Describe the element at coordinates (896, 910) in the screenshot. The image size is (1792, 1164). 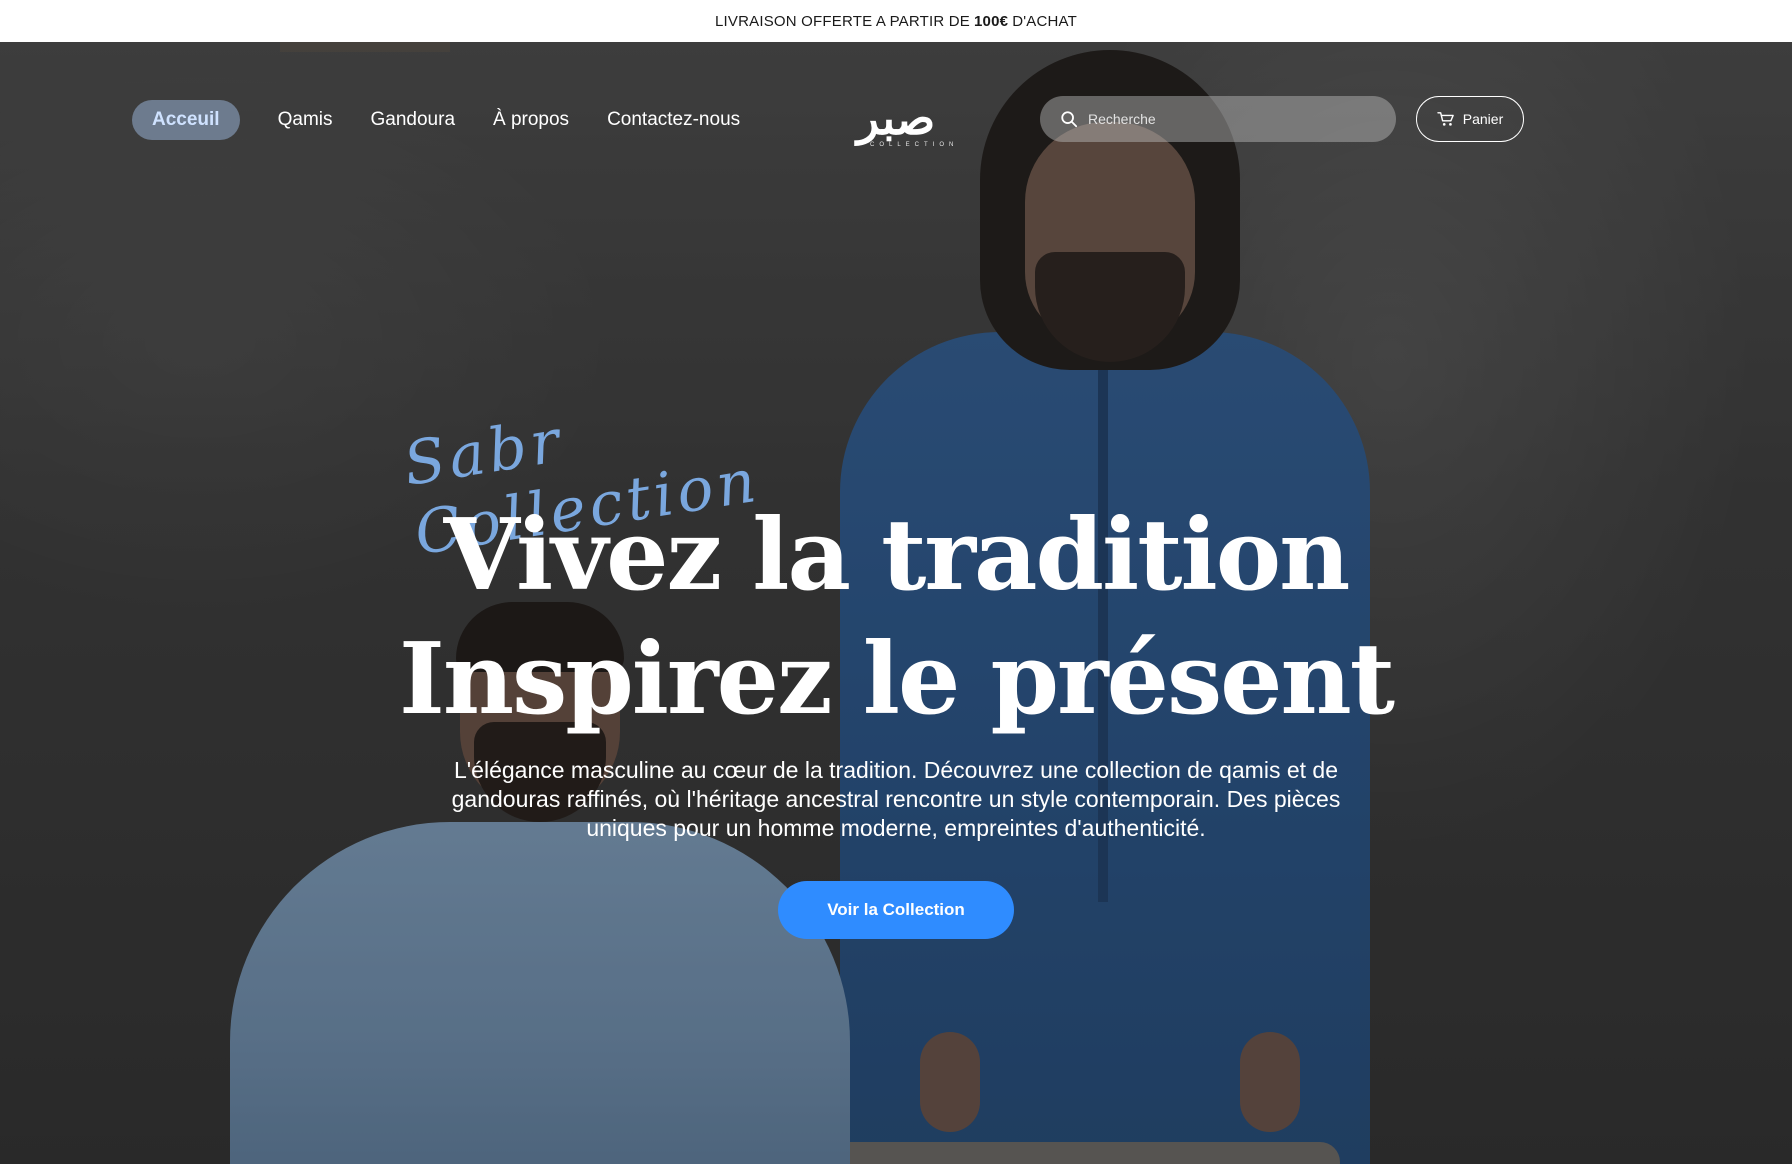
I see `view-collection-button: Voir la Collection` at that location.